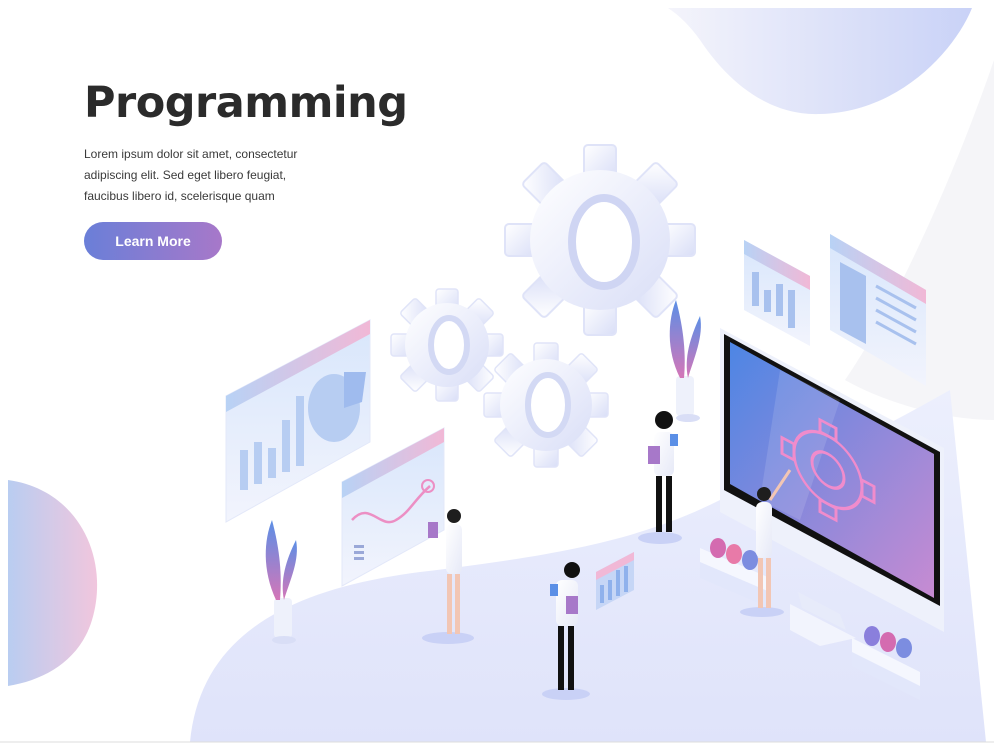  Describe the element at coordinates (53, 583) in the screenshot. I see `left-blob` at that location.